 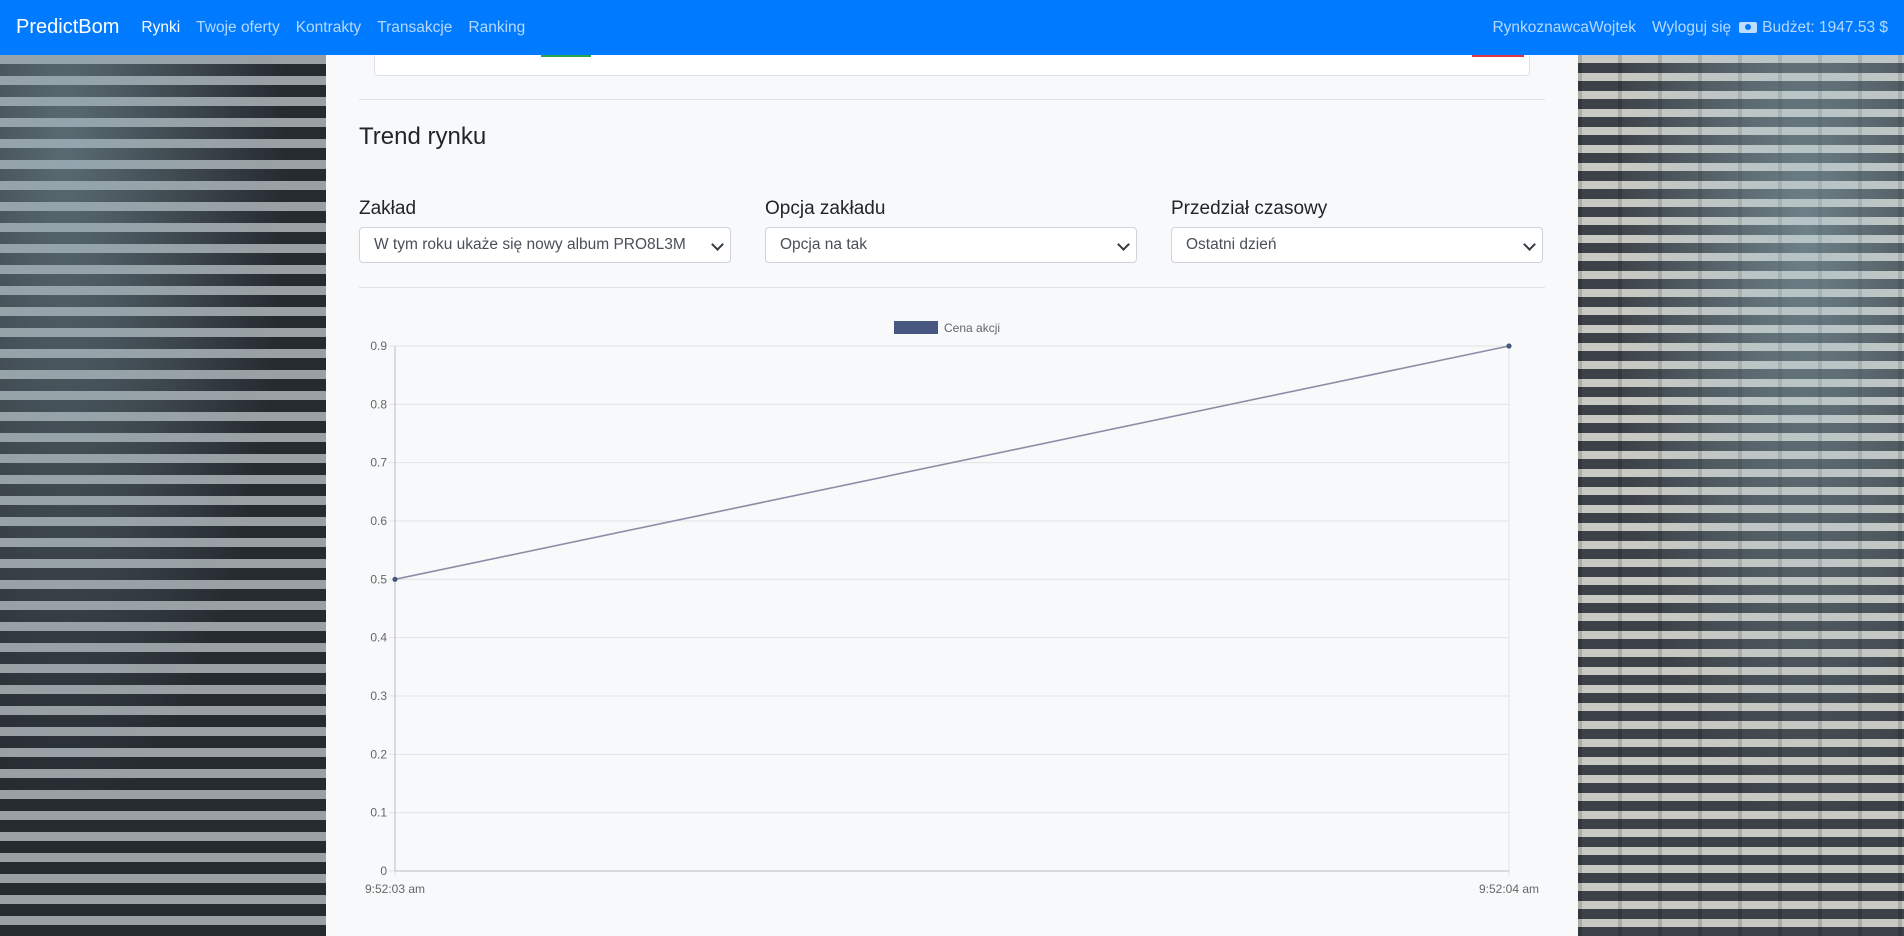 What do you see at coordinates (496, 28) in the screenshot?
I see `nav-link-ranking: Ranking` at bounding box center [496, 28].